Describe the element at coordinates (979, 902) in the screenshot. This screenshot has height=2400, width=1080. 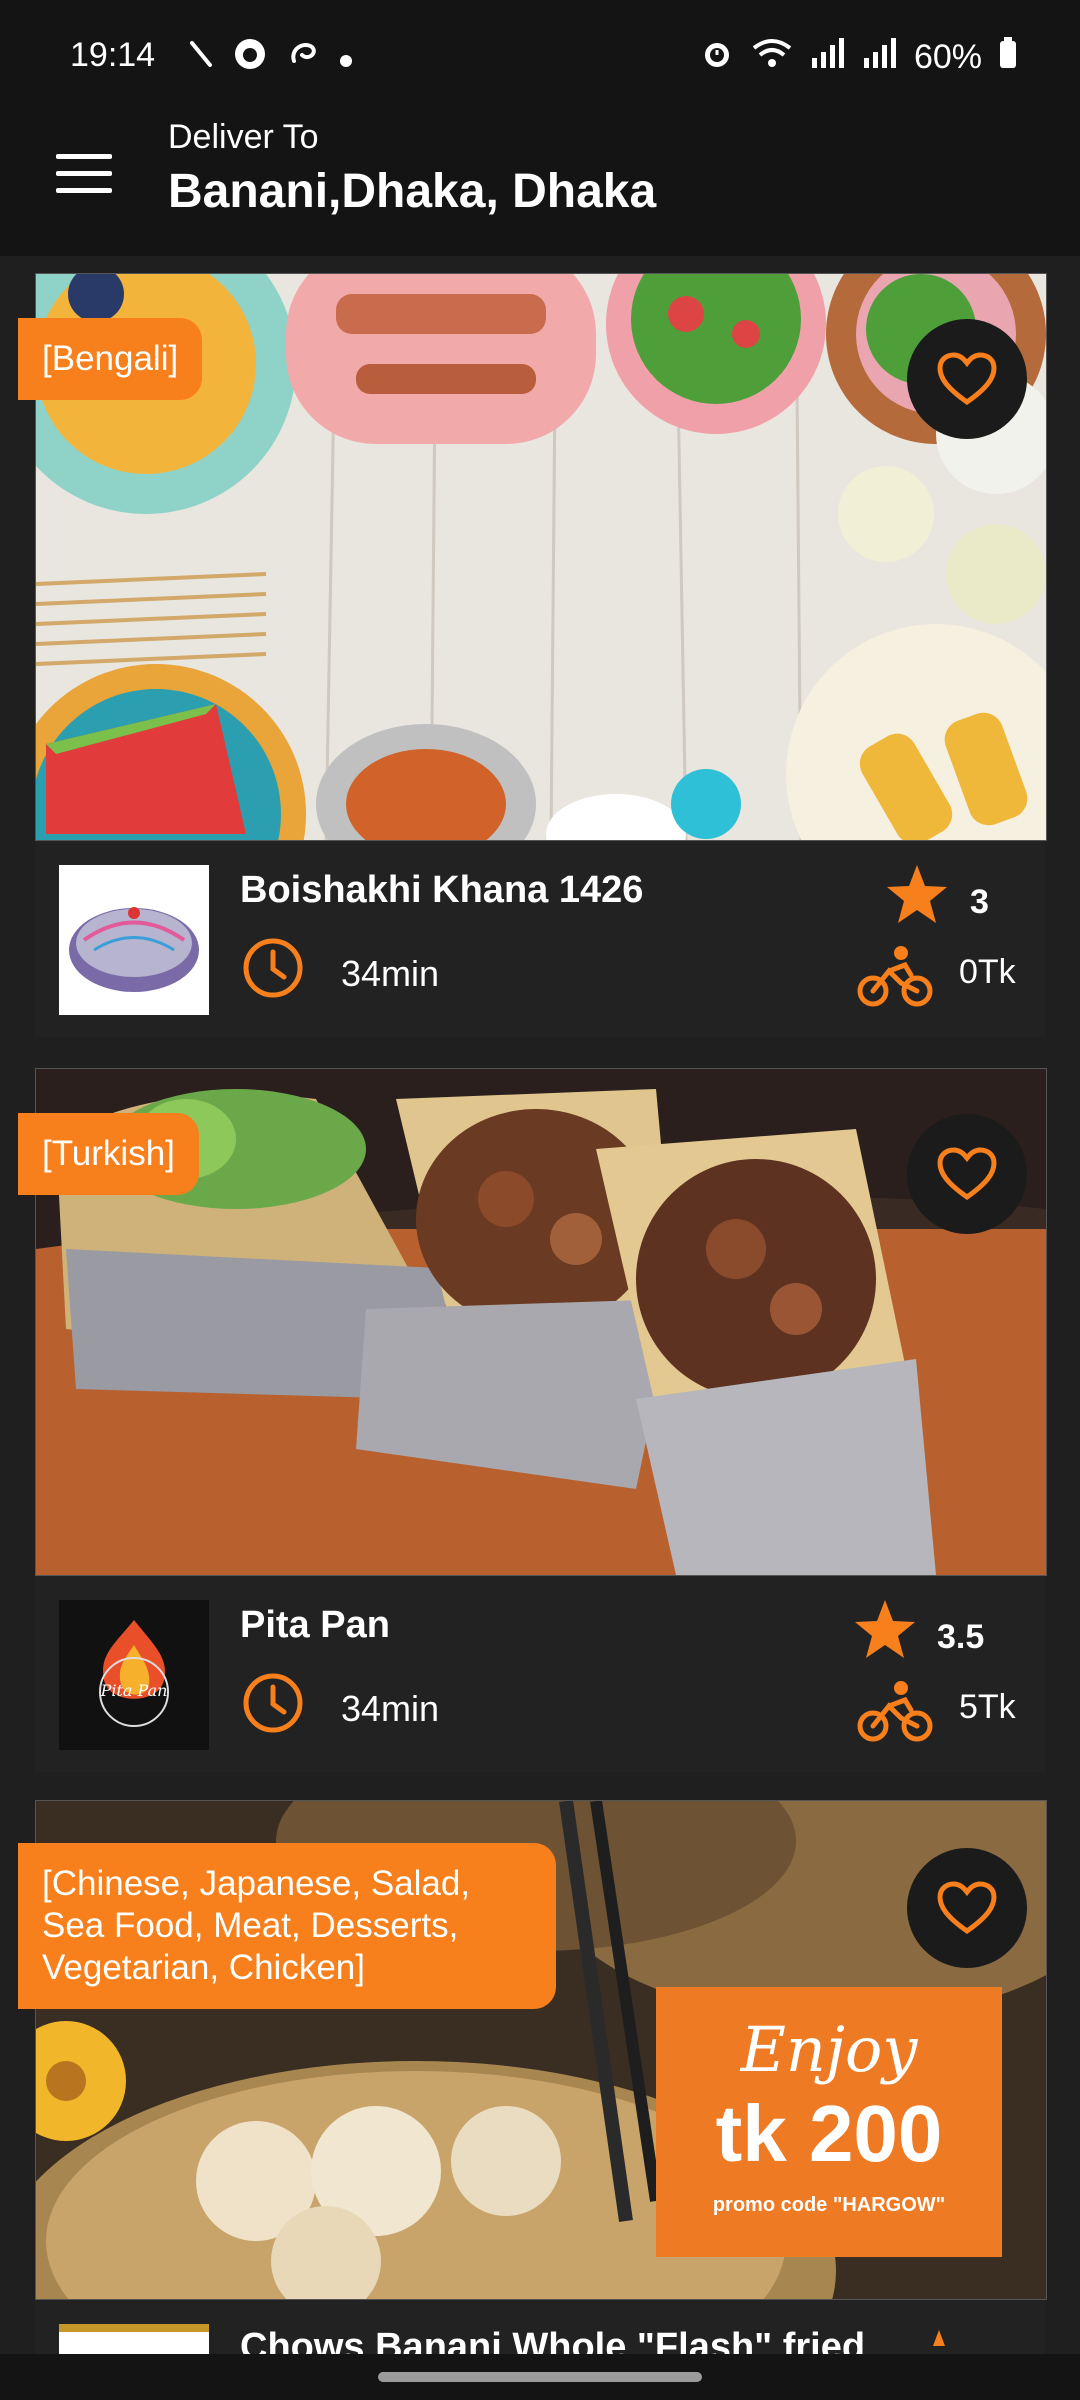
I see `rating-value: 3` at that location.